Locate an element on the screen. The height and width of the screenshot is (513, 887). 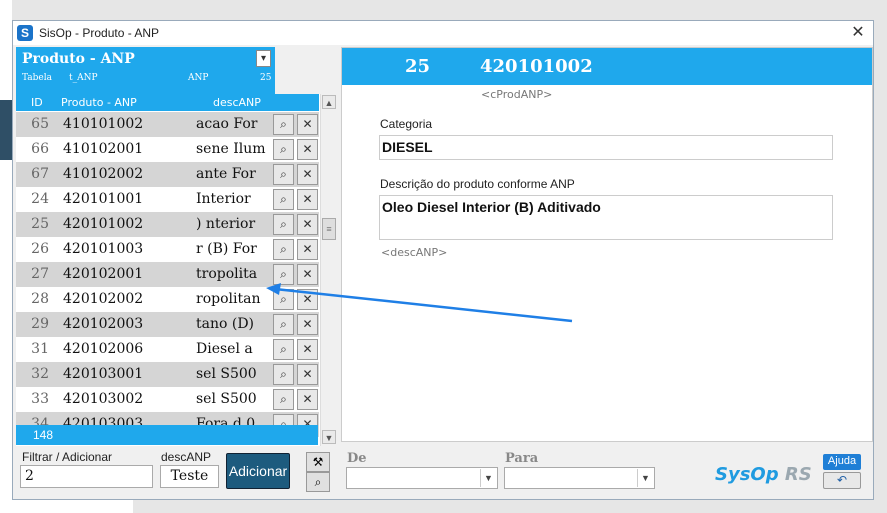
tools-icon: ⚒ is located at coordinates (318, 462).